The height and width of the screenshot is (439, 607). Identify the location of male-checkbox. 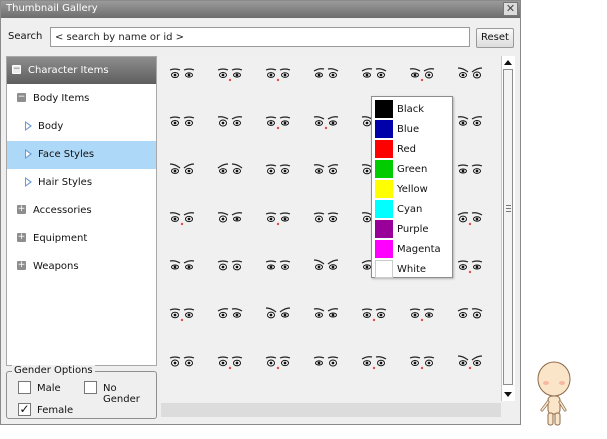
(24, 387).